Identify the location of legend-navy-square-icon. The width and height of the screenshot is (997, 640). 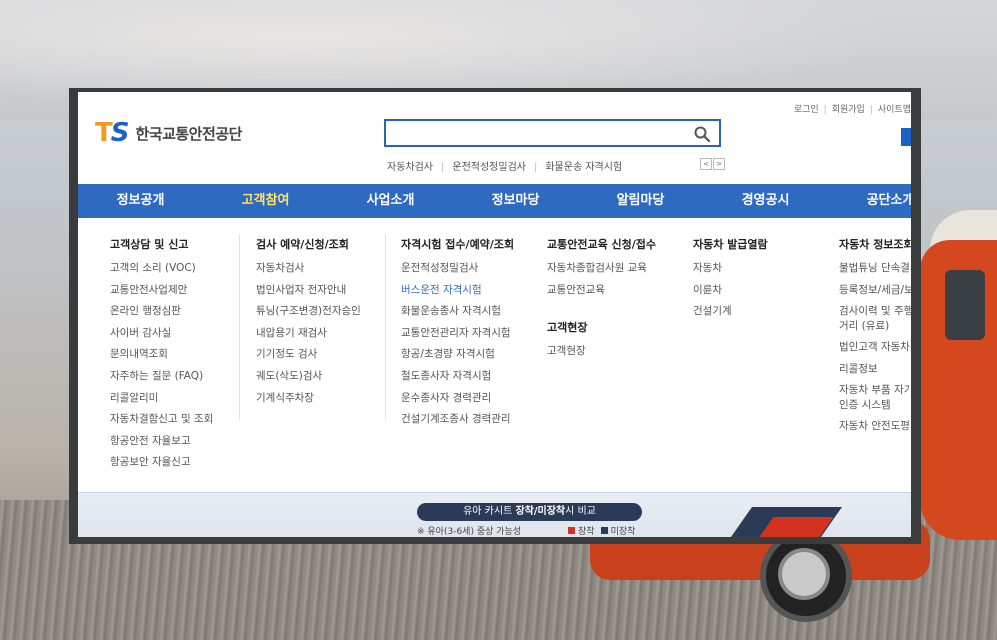
(604, 530).